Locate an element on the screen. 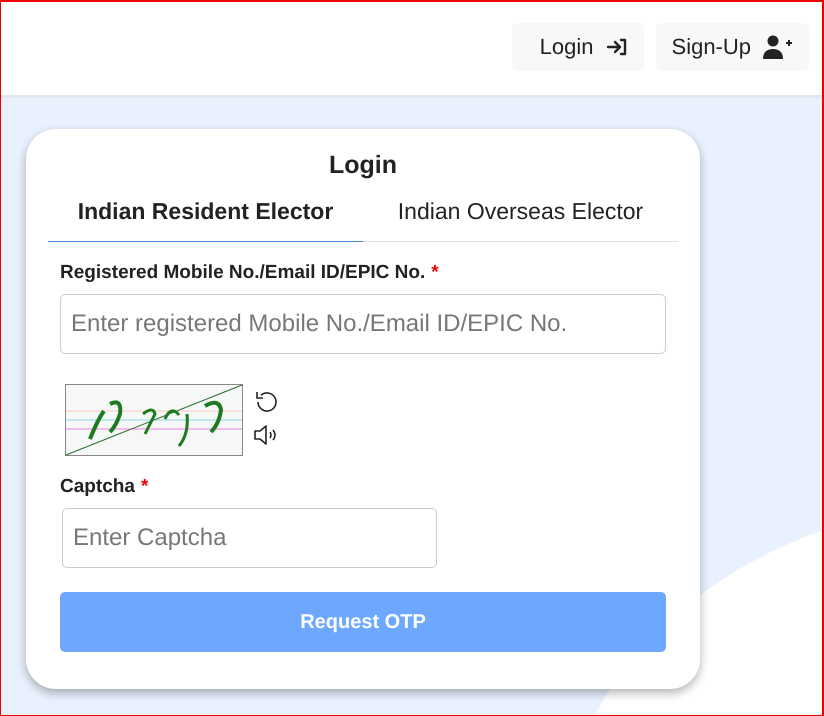 The width and height of the screenshot is (824, 716). tab: Indian Overseas Elector is located at coordinates (520, 216).